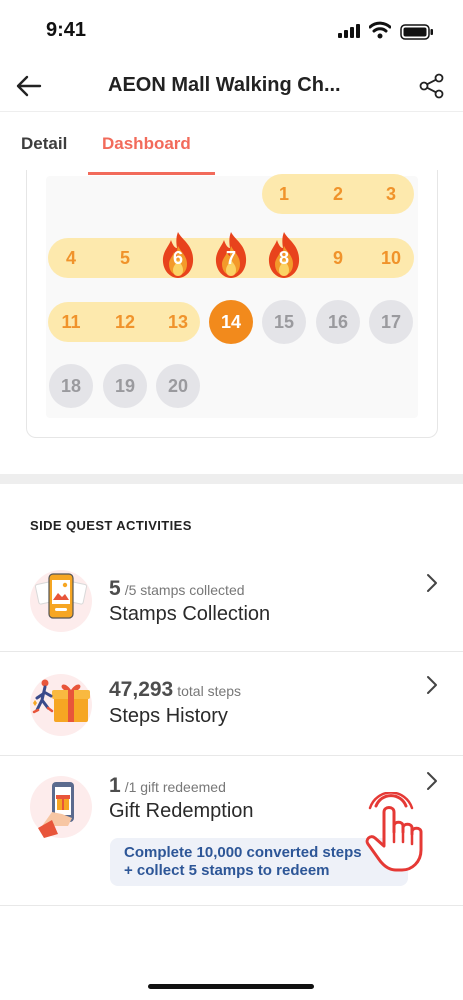  I want to click on activity-count: 5 /5 stamps collected, so click(177, 588).